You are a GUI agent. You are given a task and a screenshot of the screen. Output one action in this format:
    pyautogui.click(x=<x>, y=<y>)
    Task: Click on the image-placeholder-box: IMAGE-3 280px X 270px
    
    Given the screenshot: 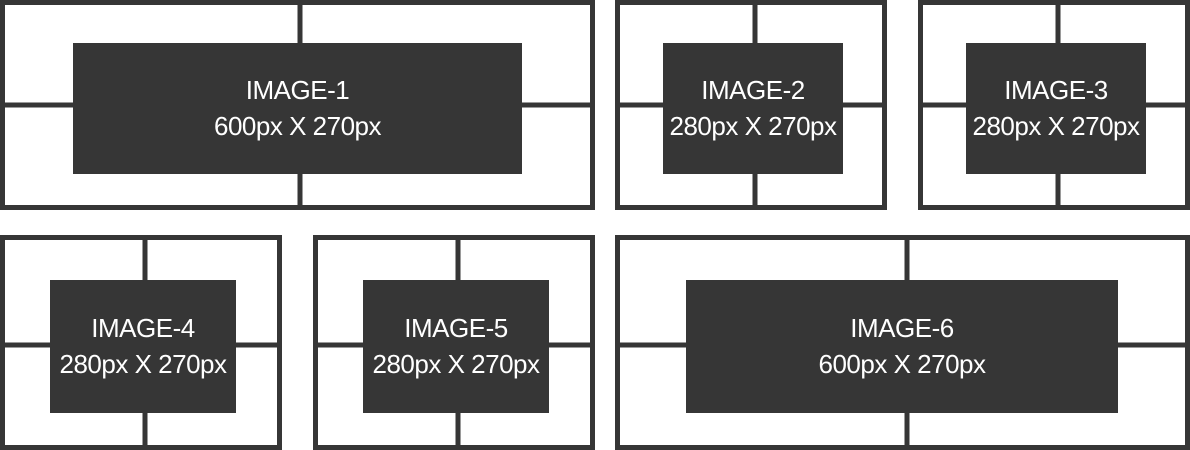 What is the action you would take?
    pyautogui.click(x=1056, y=108)
    